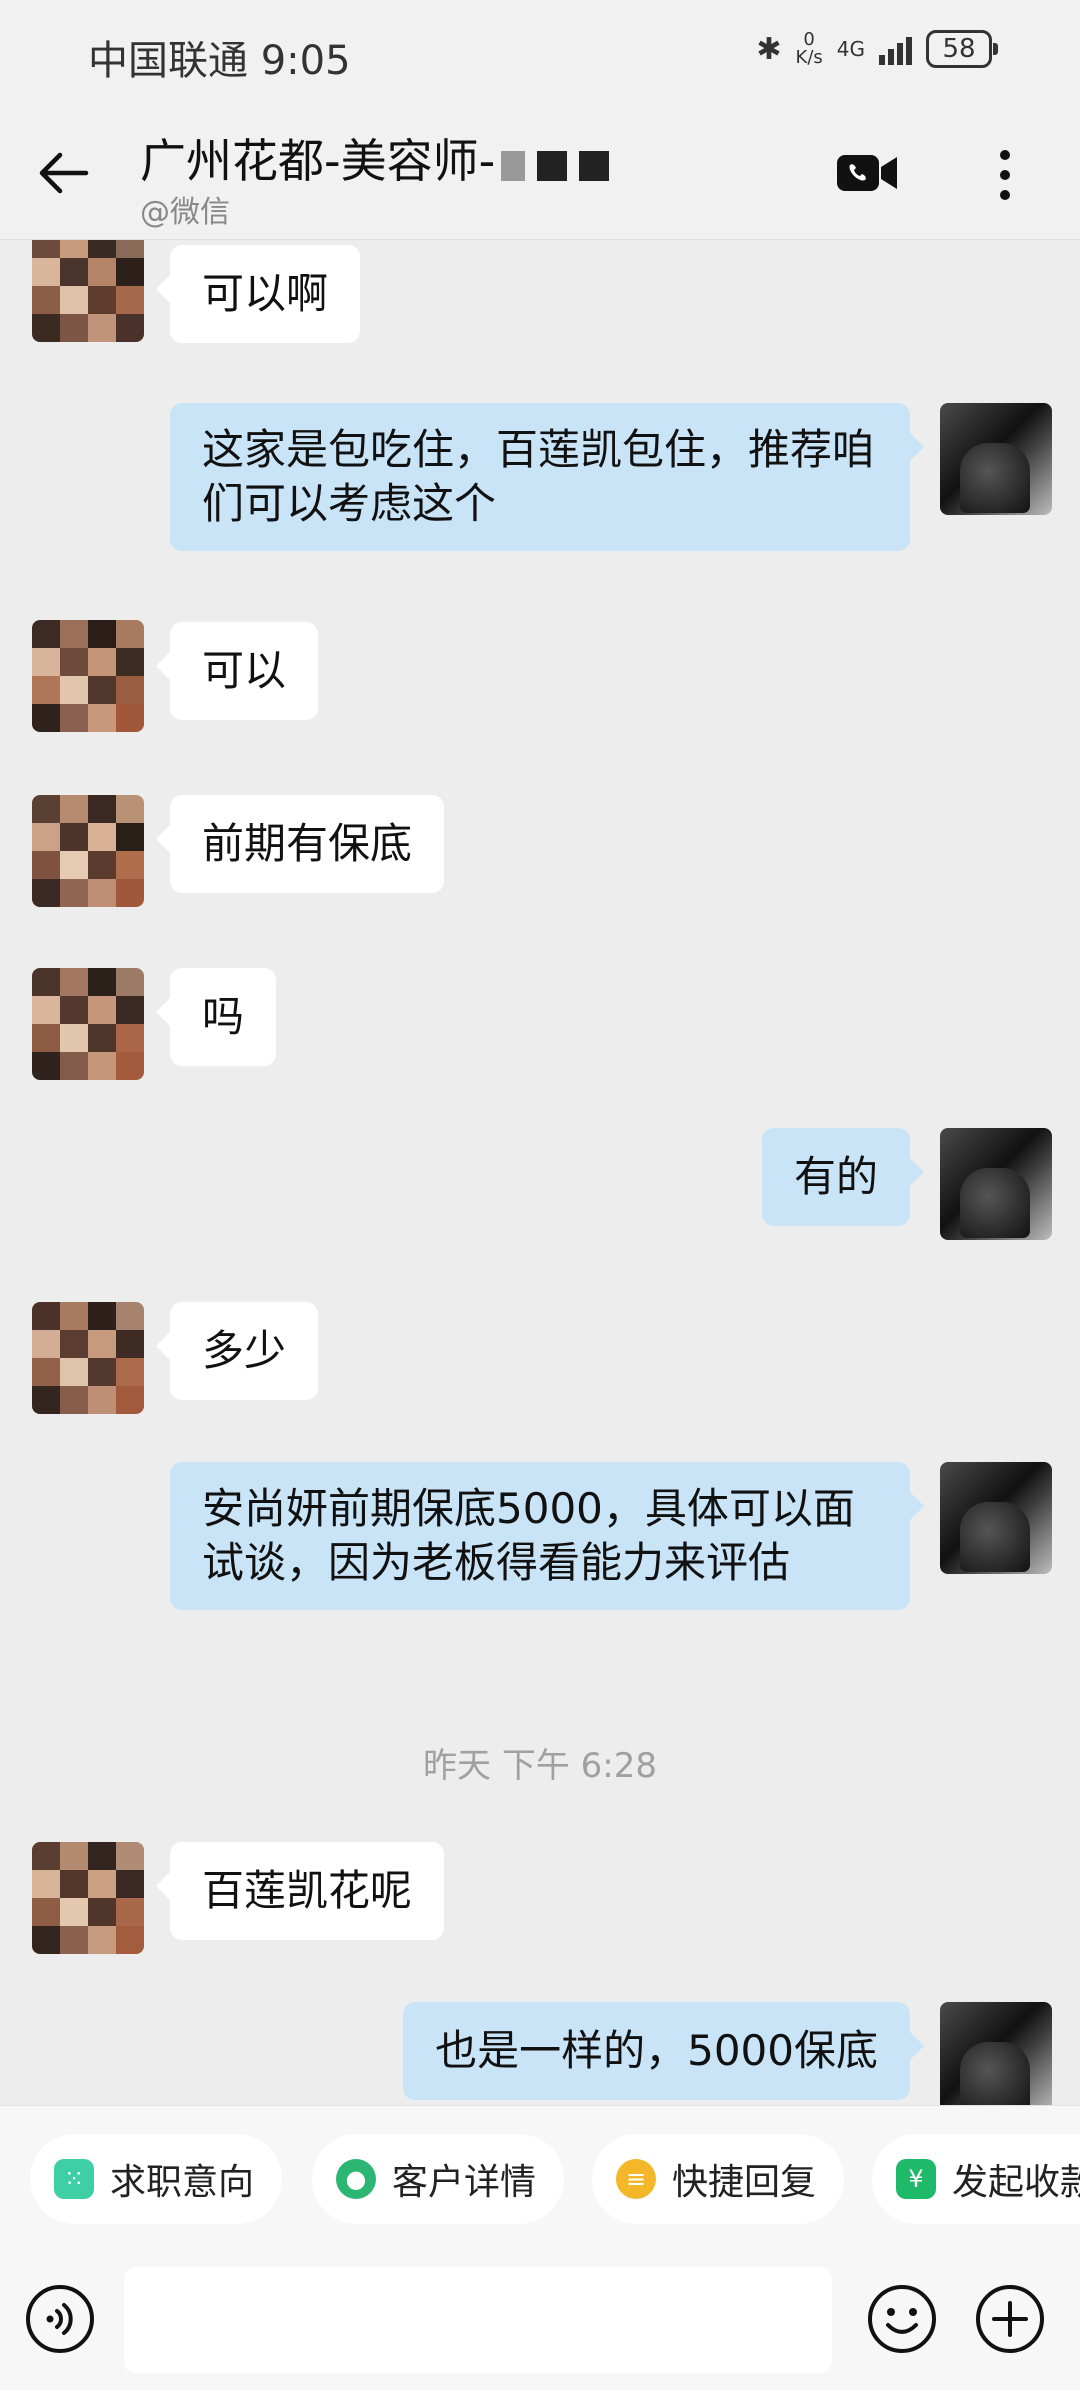 This screenshot has width=1080, height=2390. I want to click on network-type: 4G, so click(850, 49).